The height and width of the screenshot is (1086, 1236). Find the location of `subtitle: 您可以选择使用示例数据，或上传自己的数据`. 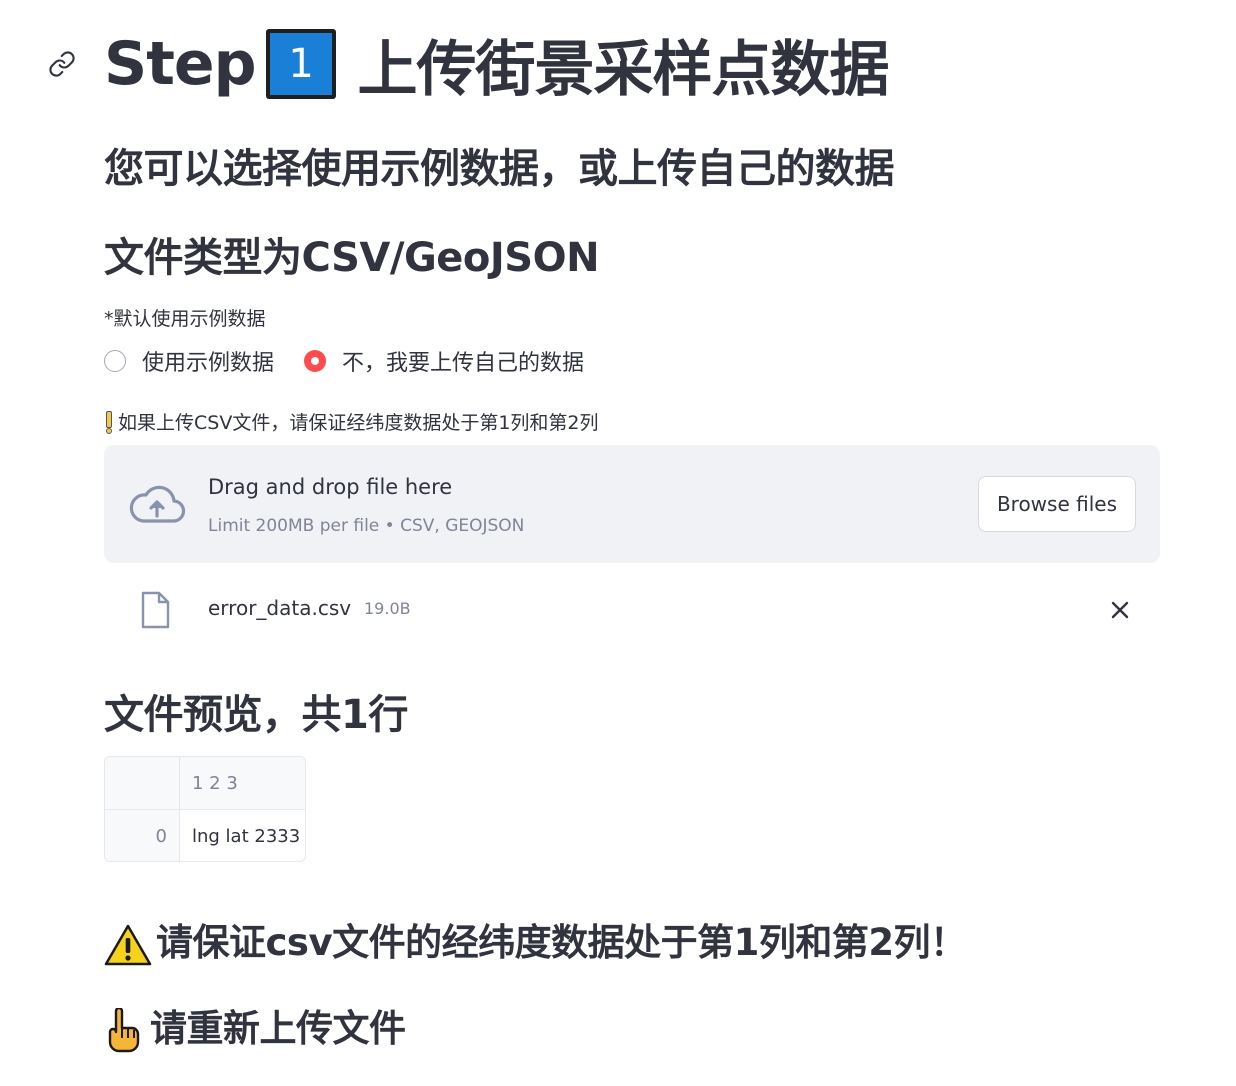

subtitle: 您可以选择使用示例数据，或上传自己的数据 is located at coordinates (499, 169).